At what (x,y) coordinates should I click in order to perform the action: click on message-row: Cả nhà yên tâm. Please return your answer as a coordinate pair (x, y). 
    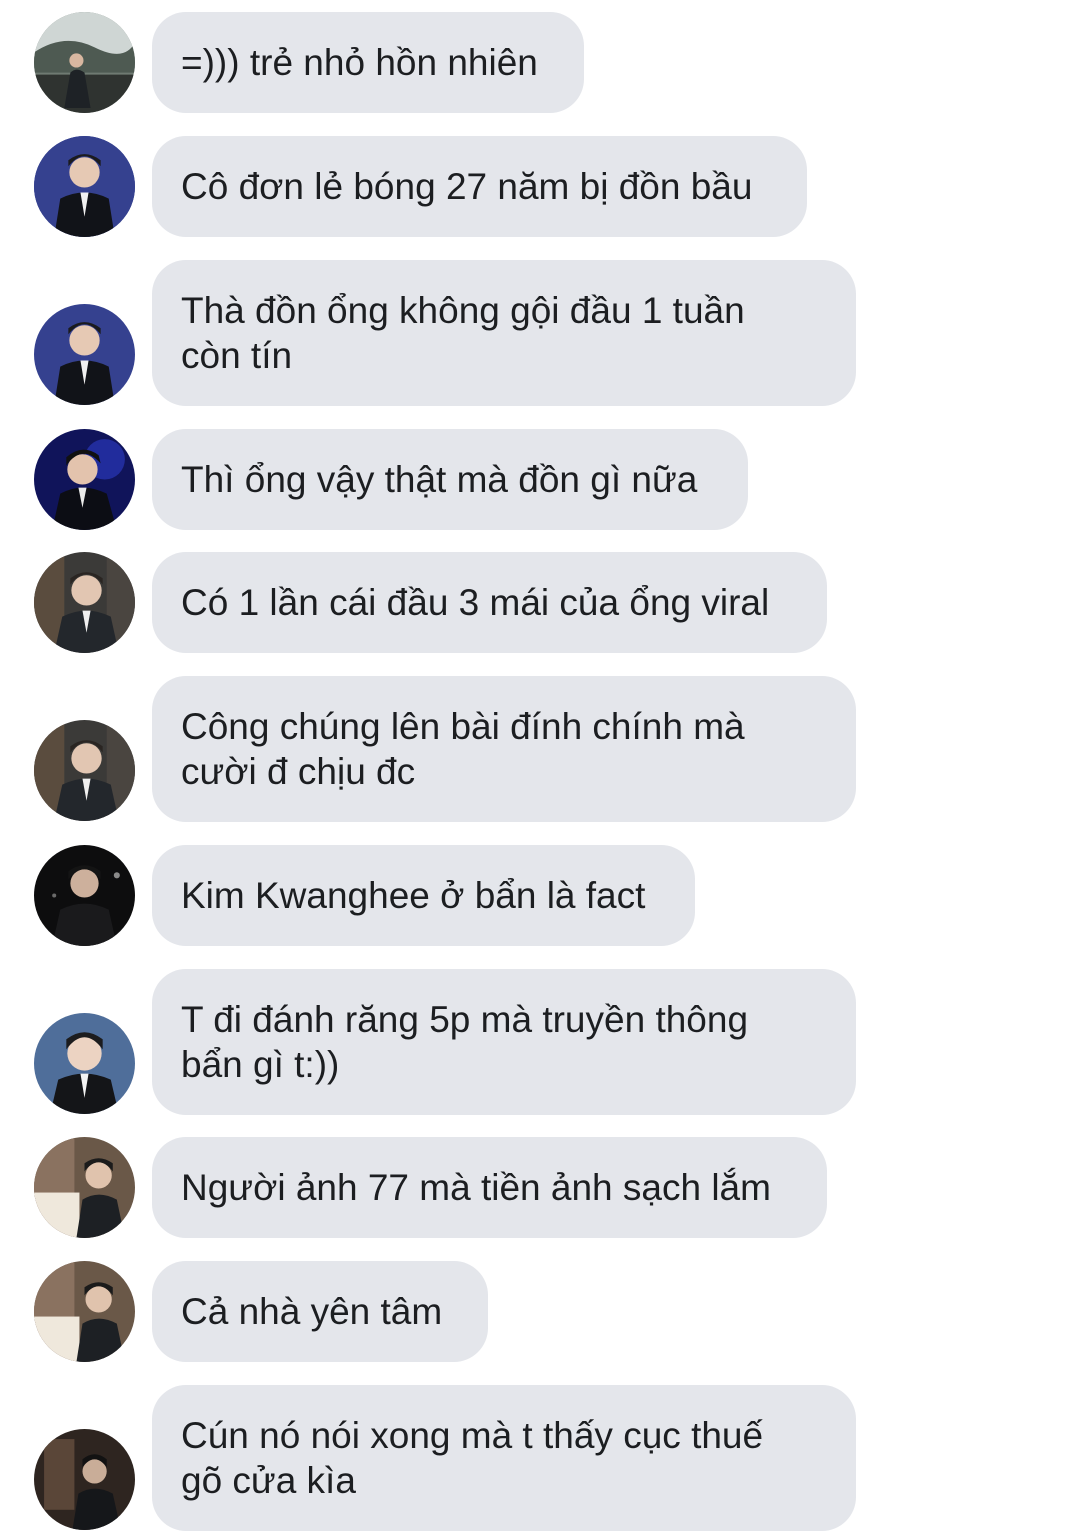
    Looking at the image, I should click on (540, 1311).